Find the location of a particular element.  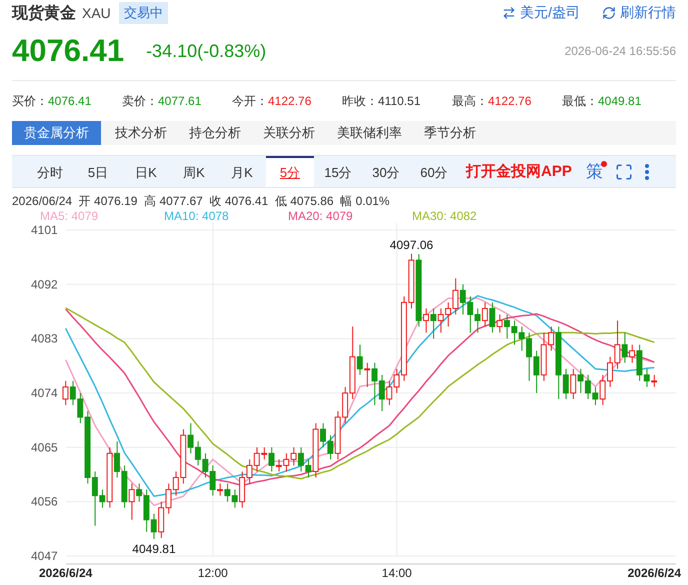

analysis-tab: 美联储利率 is located at coordinates (369, 133).